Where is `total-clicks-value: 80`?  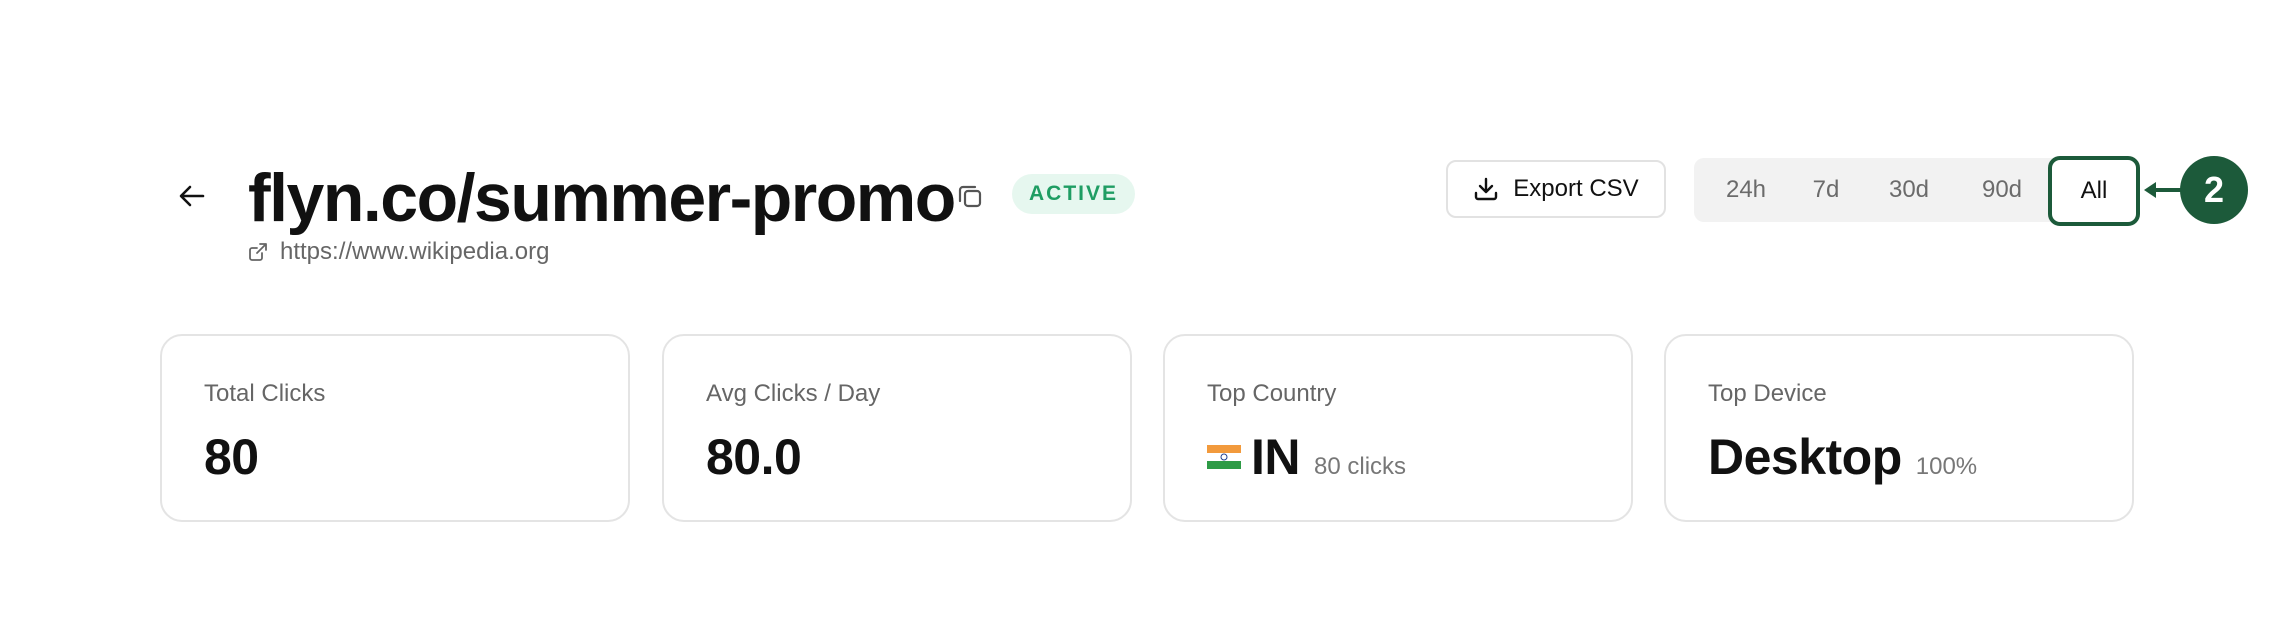 total-clicks-value: 80 is located at coordinates (231, 457).